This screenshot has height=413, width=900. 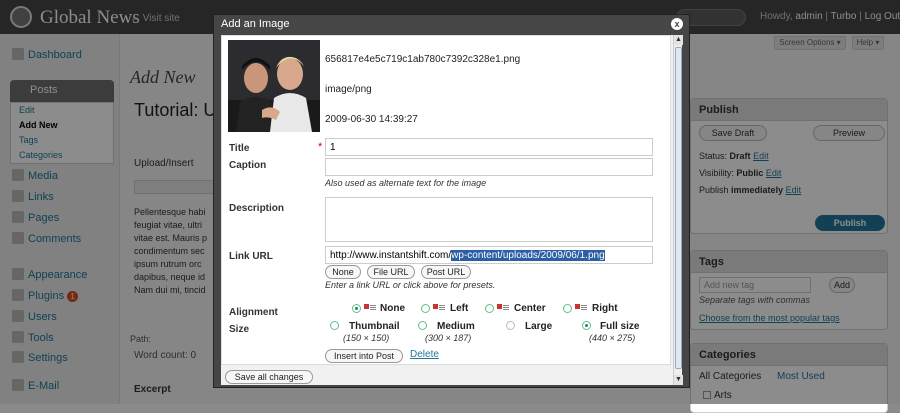 What do you see at coordinates (459, 308) in the screenshot?
I see `align-left-label: Left` at bounding box center [459, 308].